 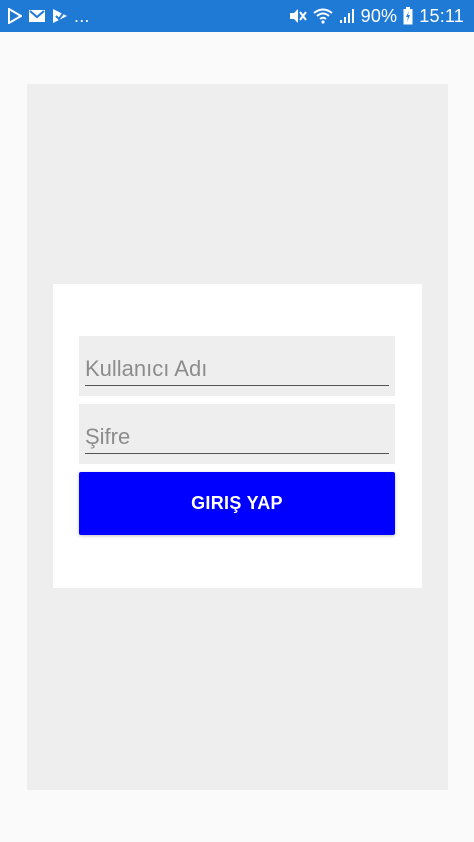 What do you see at coordinates (60, 16) in the screenshot?
I see `notification-check-icon` at bounding box center [60, 16].